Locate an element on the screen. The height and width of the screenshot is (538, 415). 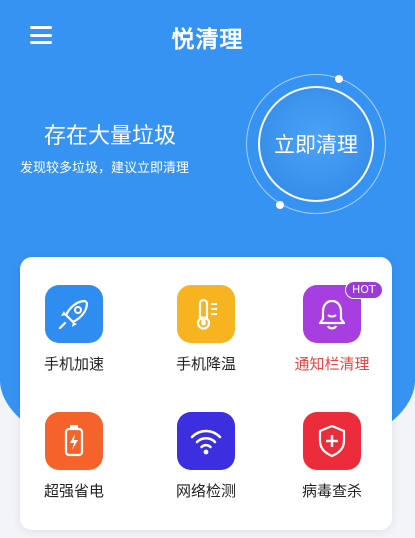
tool-power-saving: 超强省电 is located at coordinates (74, 456).